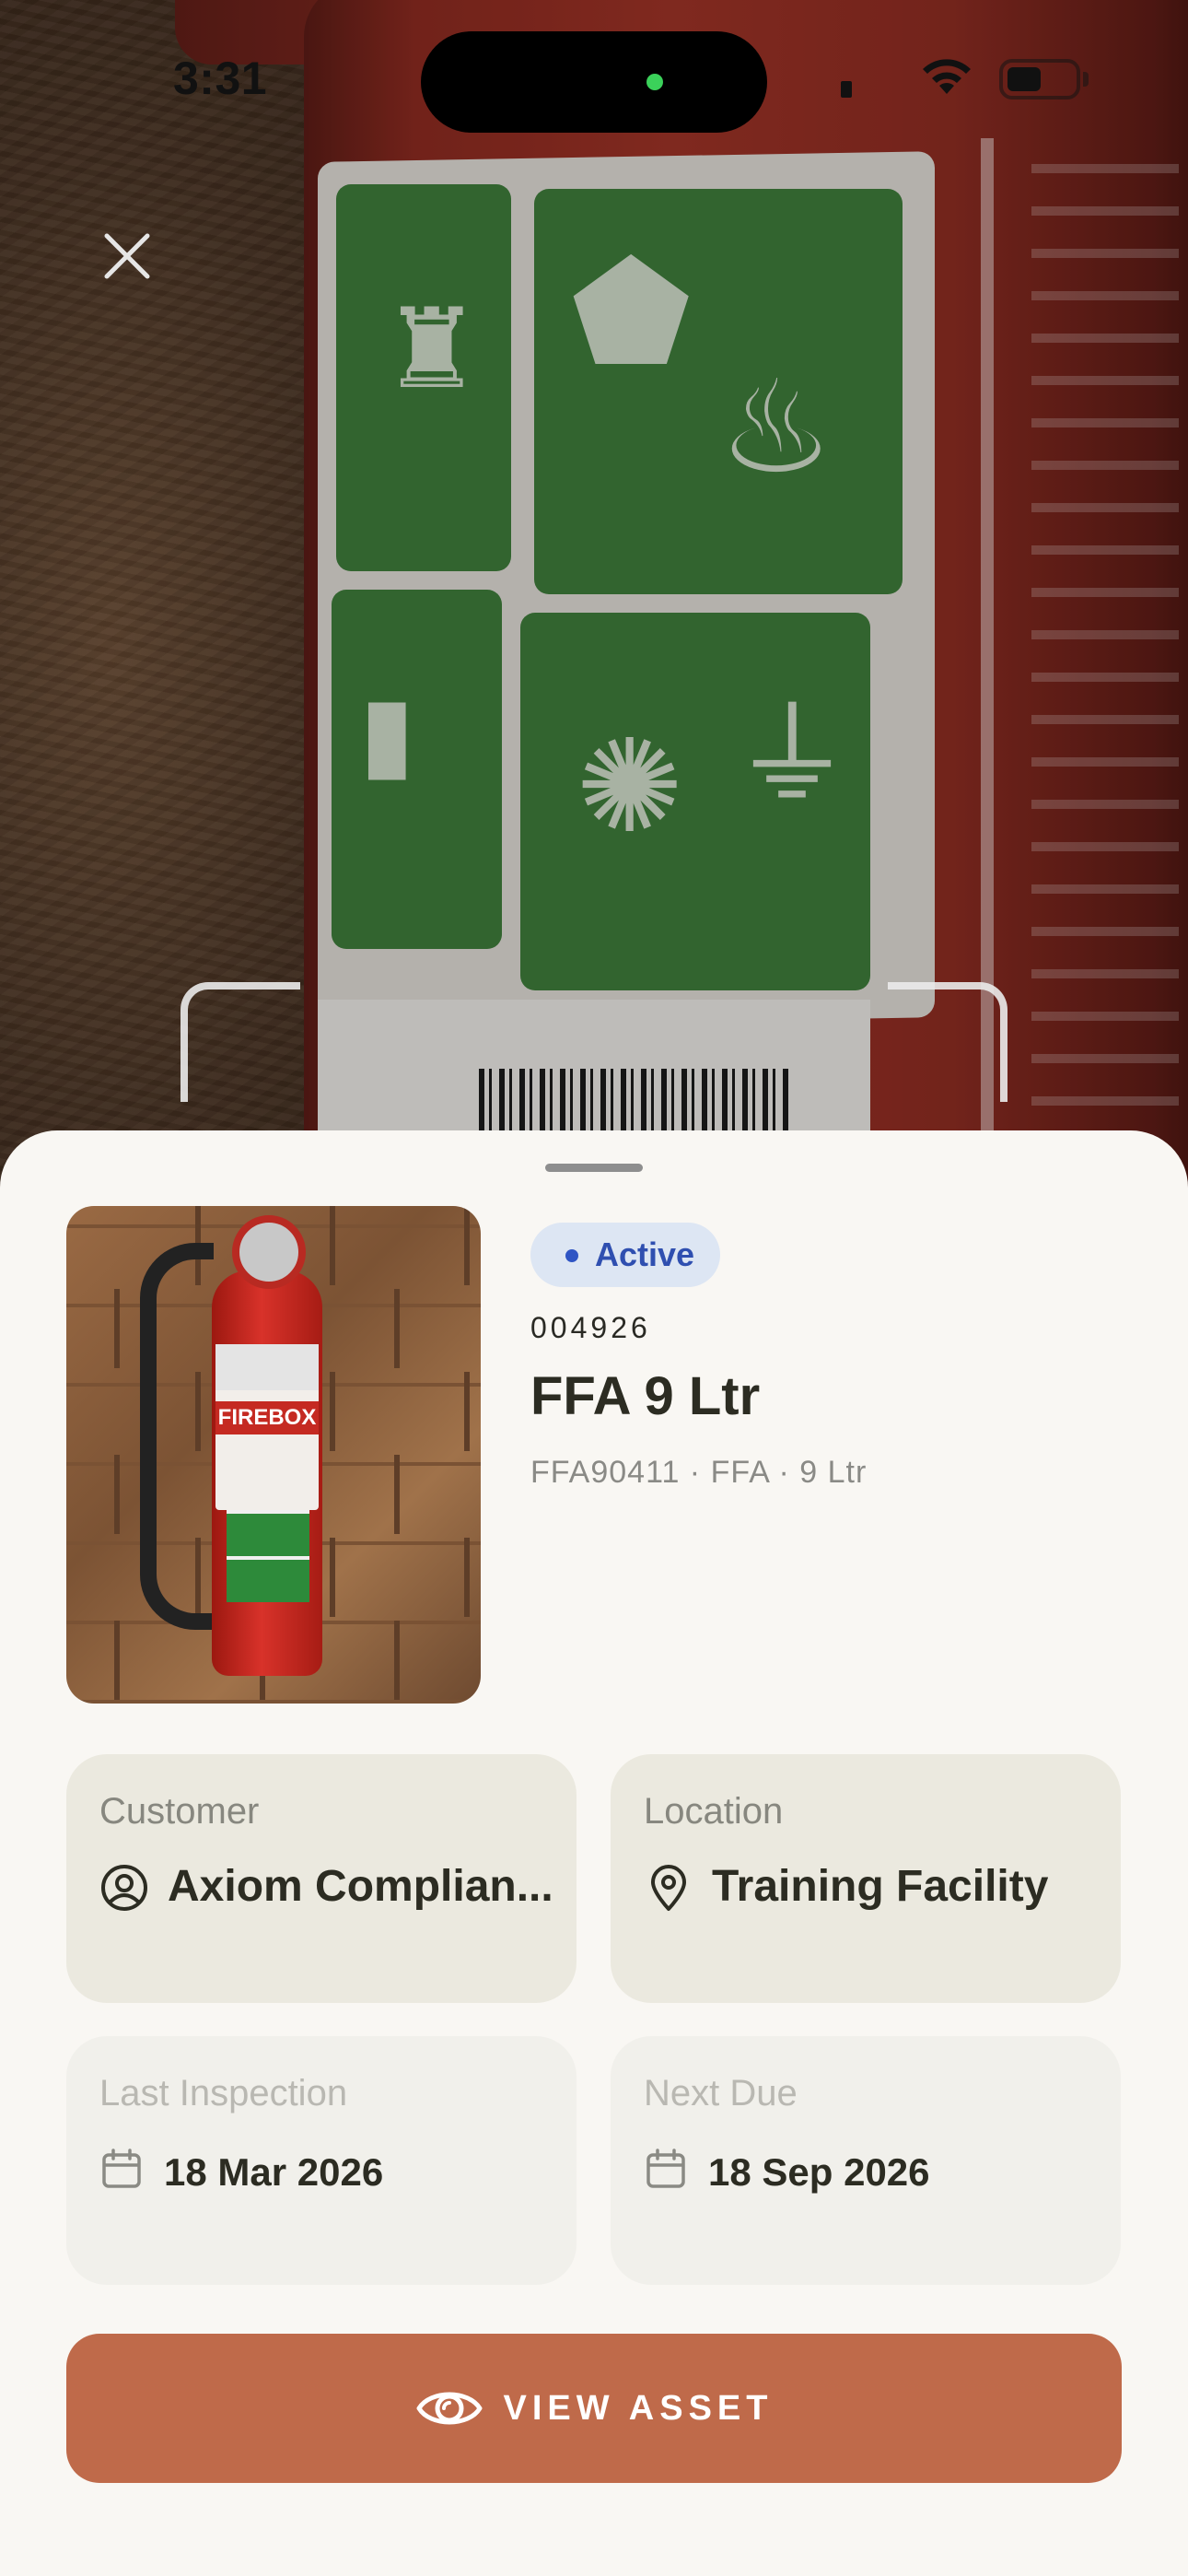 The height and width of the screenshot is (2576, 1188). What do you see at coordinates (721, 2093) in the screenshot?
I see `next-due-label: Next Due` at bounding box center [721, 2093].